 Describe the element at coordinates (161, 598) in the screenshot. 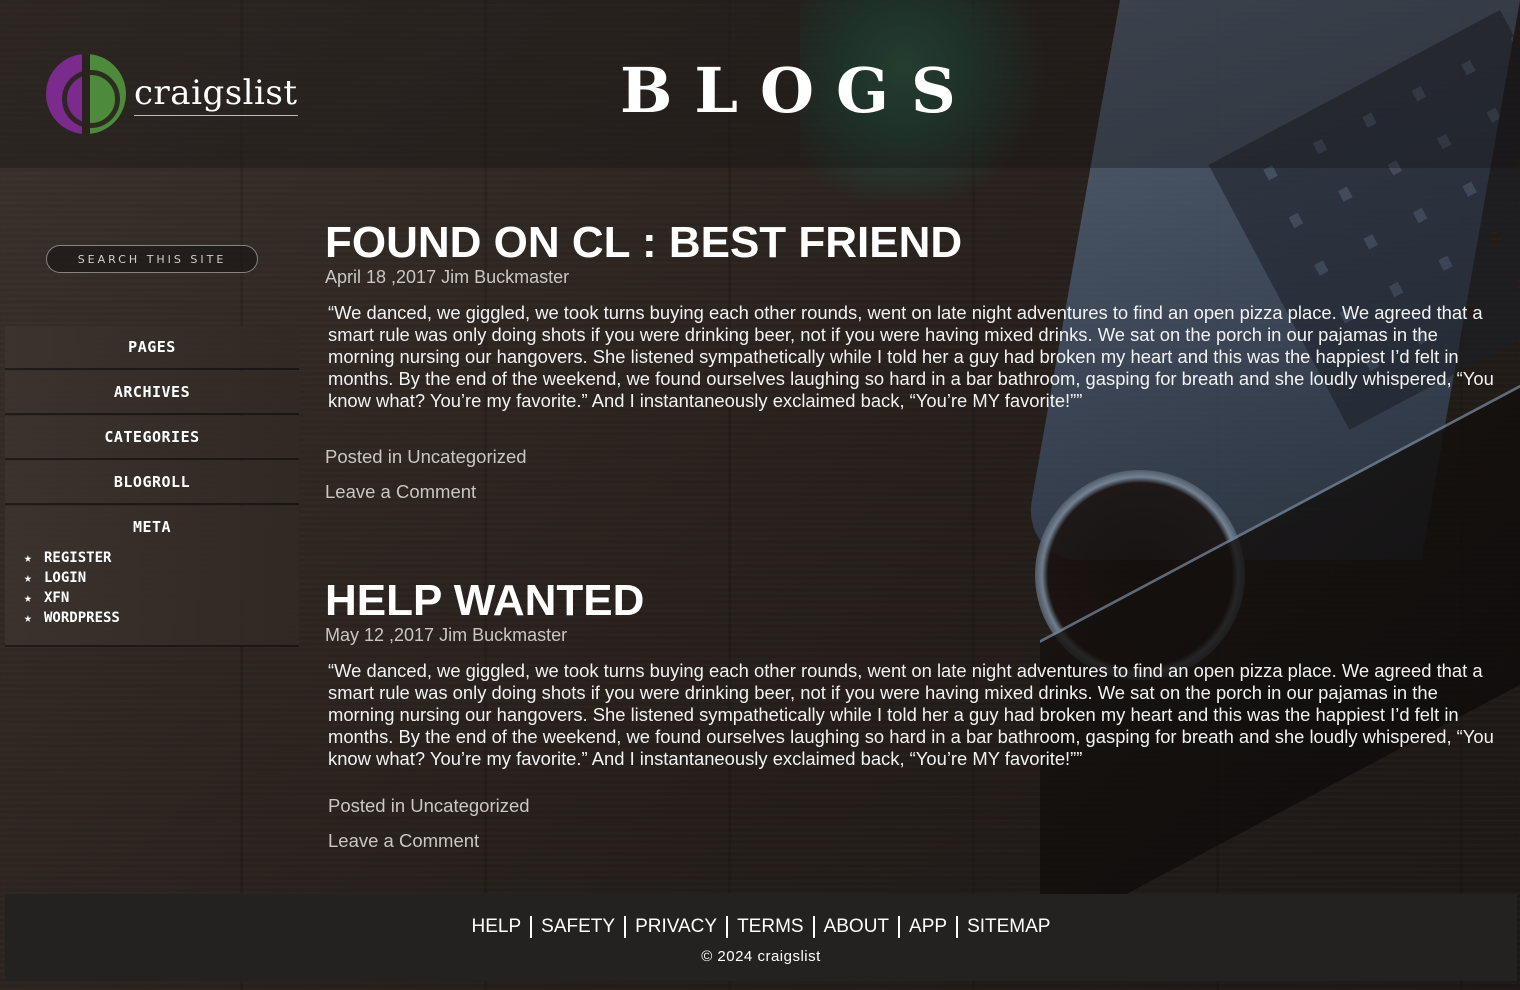

I see `meta-item-xfn: ★ XFN` at that location.